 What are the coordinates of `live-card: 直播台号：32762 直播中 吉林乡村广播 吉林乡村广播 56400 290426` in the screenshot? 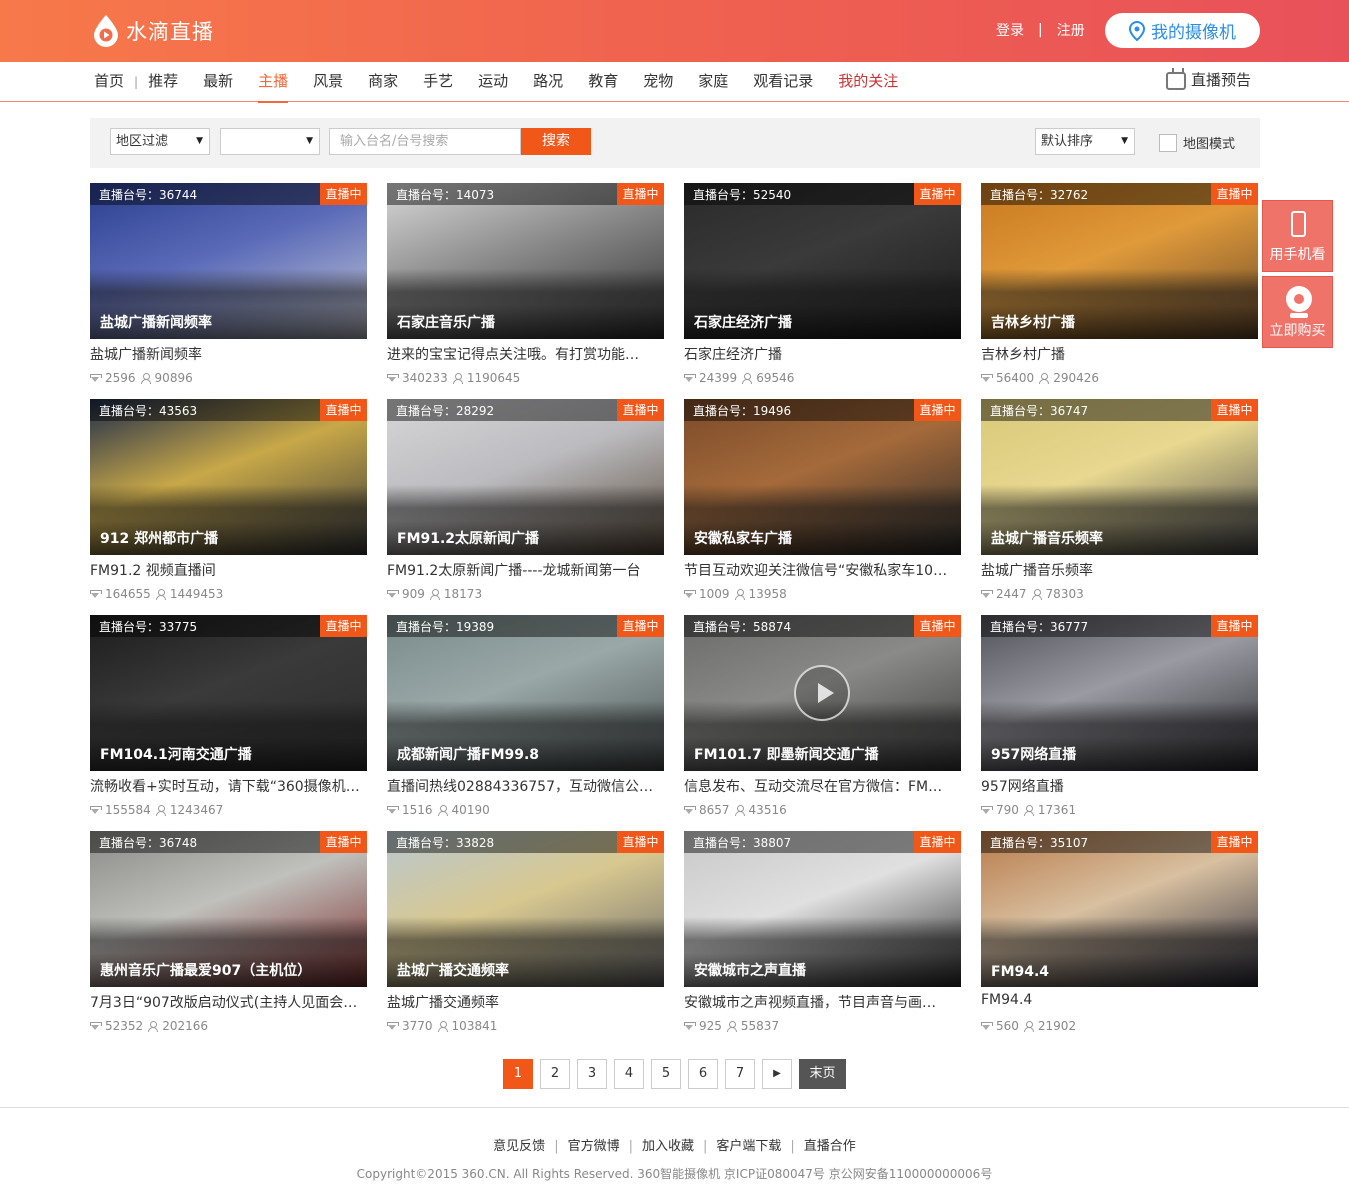 It's located at (1119, 288).